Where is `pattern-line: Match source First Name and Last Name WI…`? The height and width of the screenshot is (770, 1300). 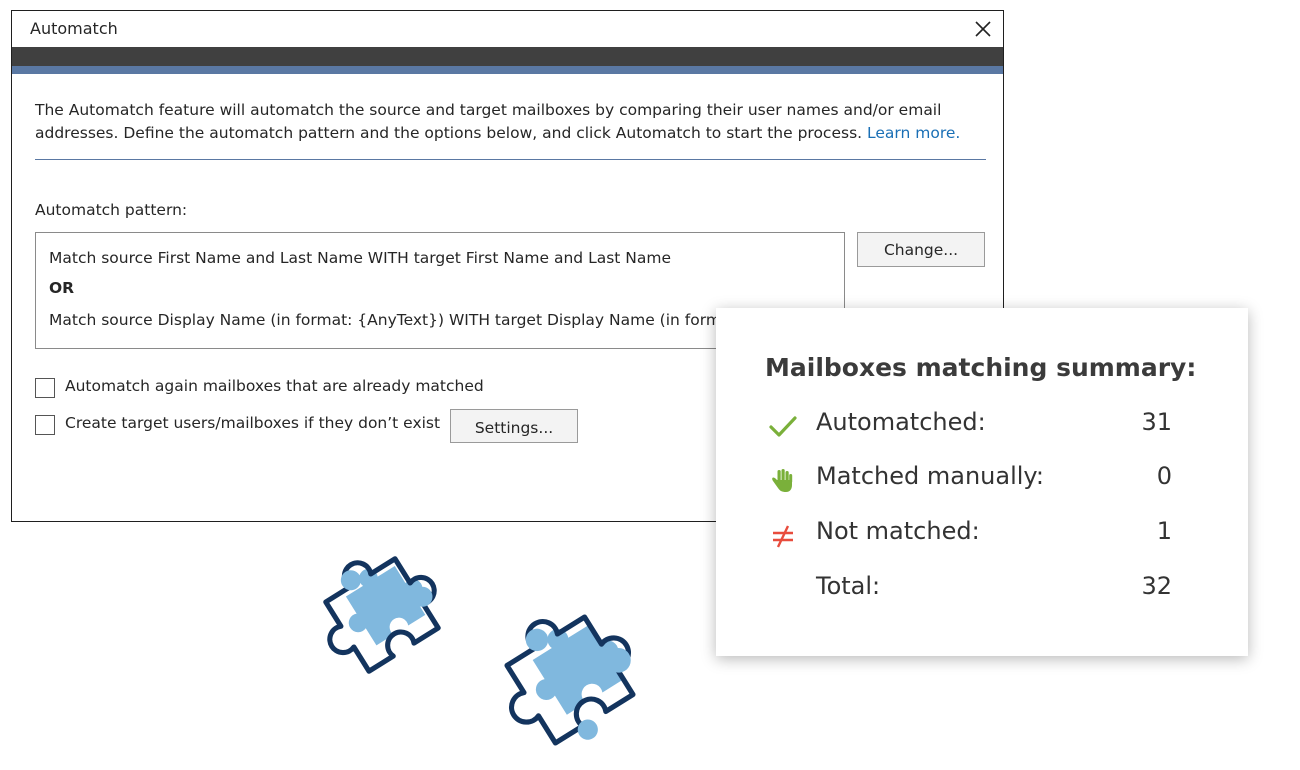
pattern-line: Match source First Name and Last Name WI… is located at coordinates (360, 258).